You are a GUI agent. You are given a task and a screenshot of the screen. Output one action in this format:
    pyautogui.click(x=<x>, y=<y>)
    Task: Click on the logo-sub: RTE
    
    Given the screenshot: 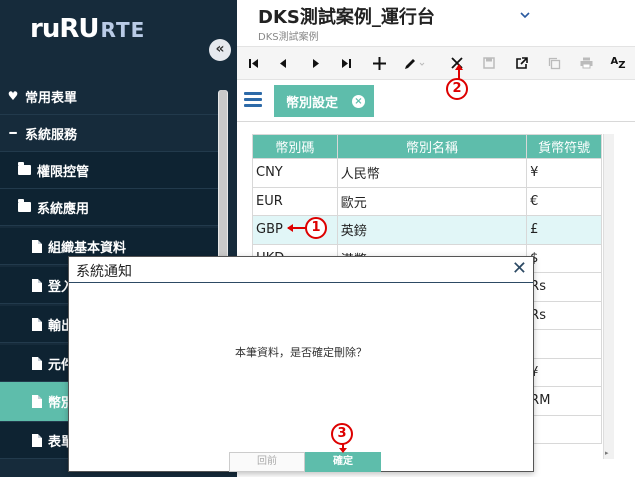 What is the action you would take?
    pyautogui.click(x=123, y=30)
    